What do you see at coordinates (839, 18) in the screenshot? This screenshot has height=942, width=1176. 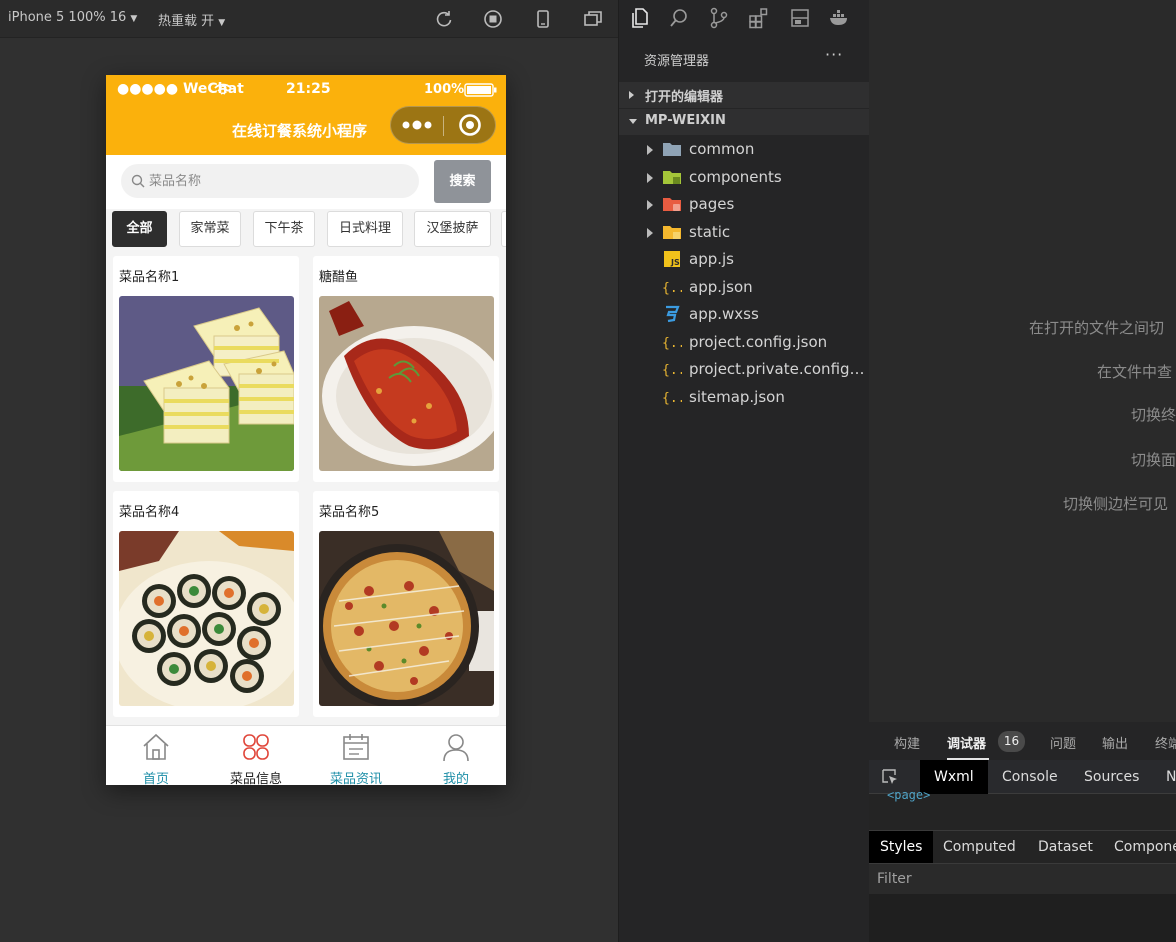 I see `docker-icon` at bounding box center [839, 18].